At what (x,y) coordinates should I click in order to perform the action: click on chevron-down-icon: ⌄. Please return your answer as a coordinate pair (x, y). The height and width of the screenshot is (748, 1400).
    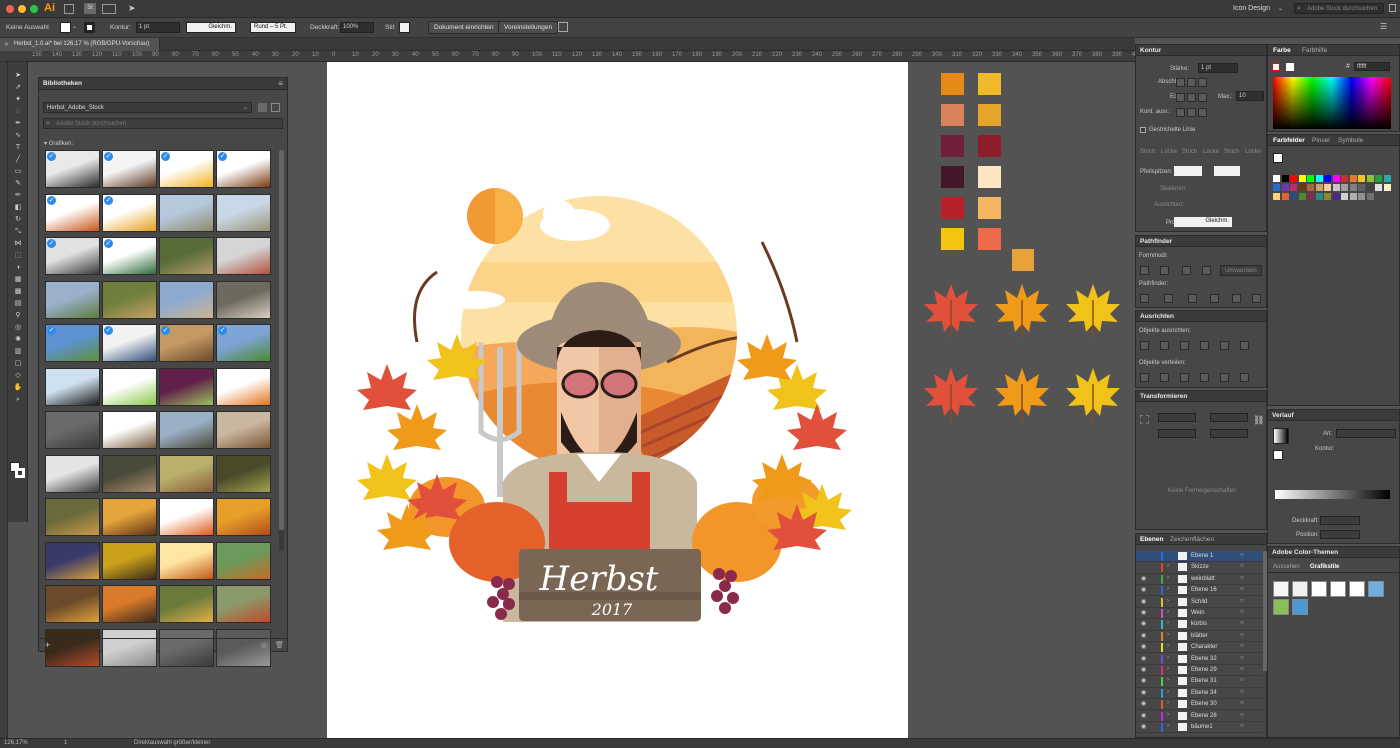
    Looking at the image, I should click on (74, 26).